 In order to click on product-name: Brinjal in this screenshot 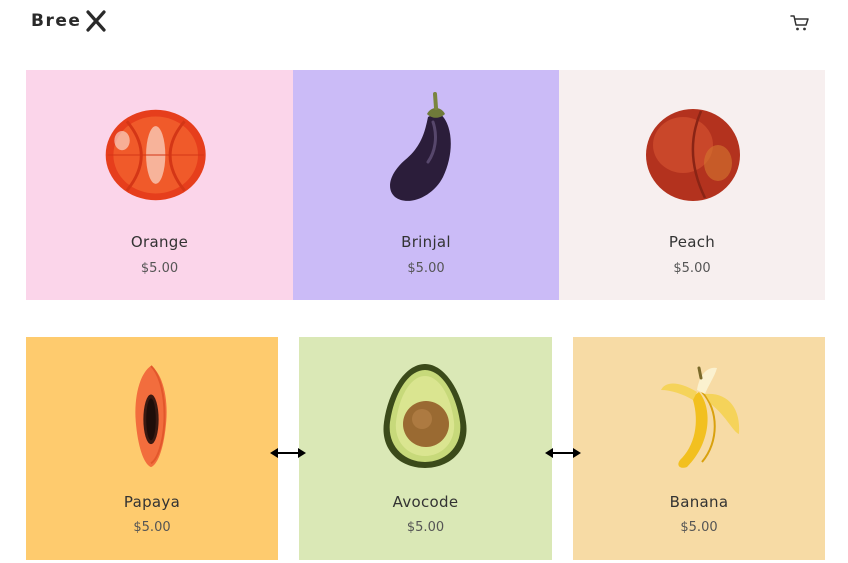, I will do `click(426, 242)`.